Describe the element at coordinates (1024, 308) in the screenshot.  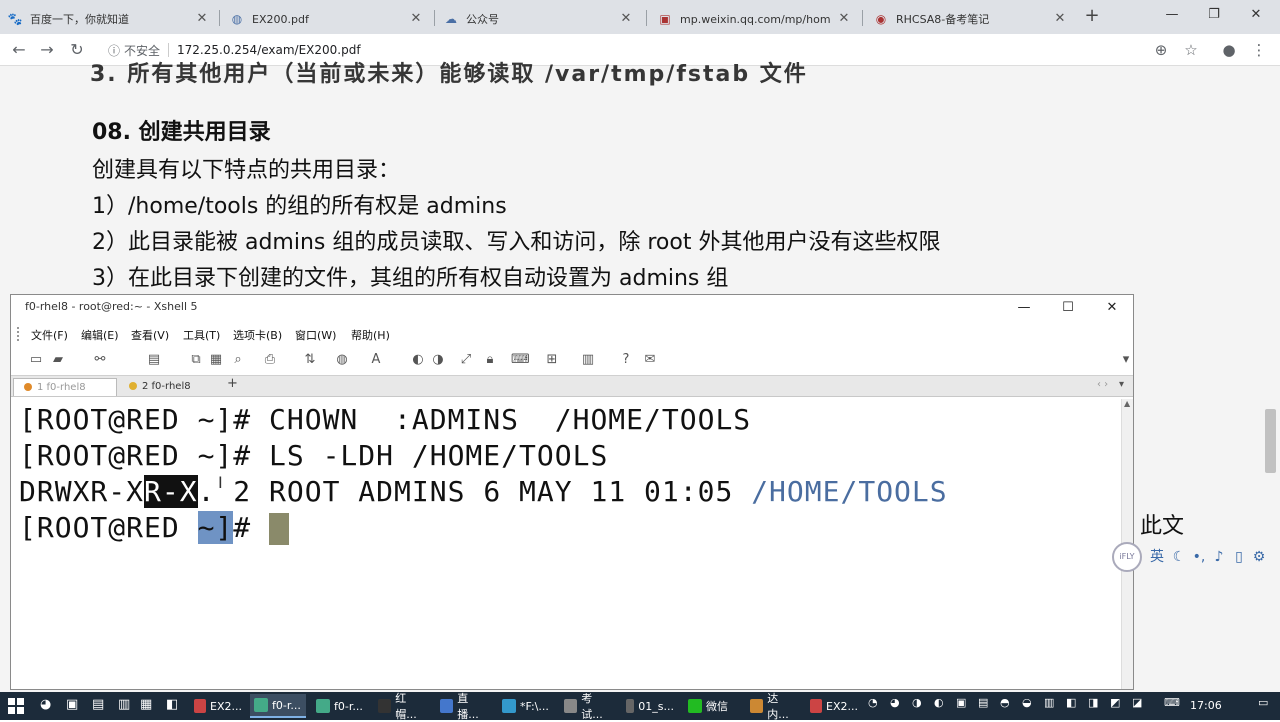
I see `minimize-icon: —` at that location.